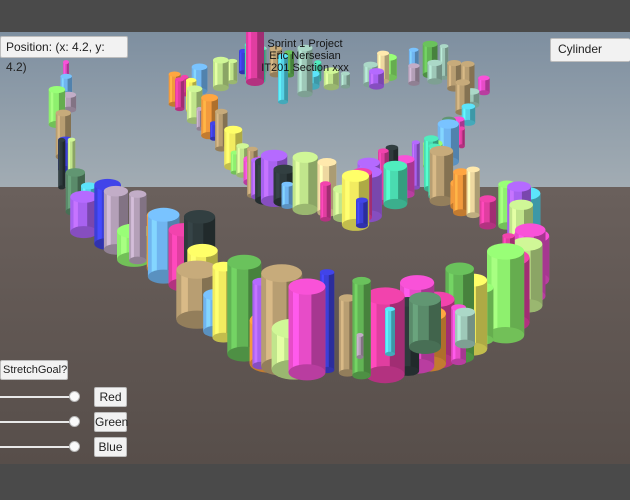 Image resolution: width=630 pixels, height=500 pixels. What do you see at coordinates (37, 422) in the screenshot?
I see `green-slider-track` at bounding box center [37, 422].